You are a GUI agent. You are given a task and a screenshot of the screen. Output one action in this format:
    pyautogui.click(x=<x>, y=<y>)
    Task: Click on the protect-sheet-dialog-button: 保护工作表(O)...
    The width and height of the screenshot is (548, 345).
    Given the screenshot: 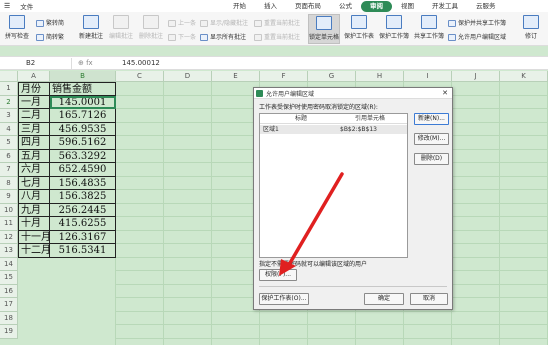 What is the action you would take?
    pyautogui.click(x=284, y=299)
    